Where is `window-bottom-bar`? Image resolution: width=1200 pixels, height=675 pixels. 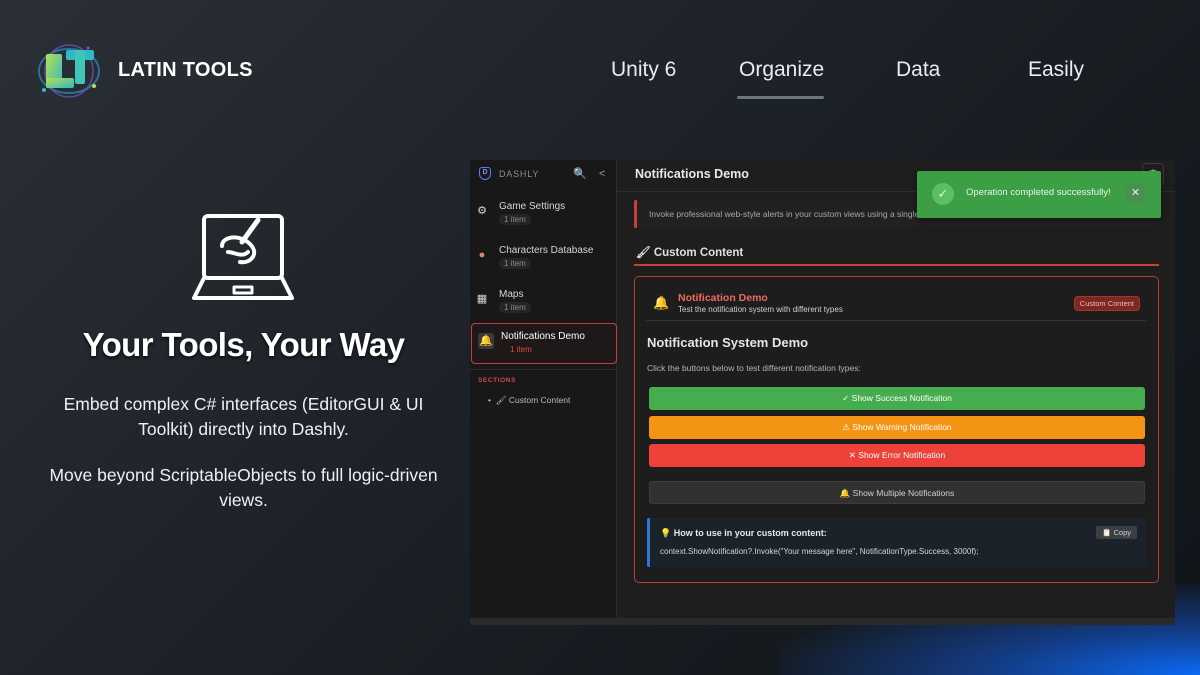
window-bottom-bar is located at coordinates (822, 621).